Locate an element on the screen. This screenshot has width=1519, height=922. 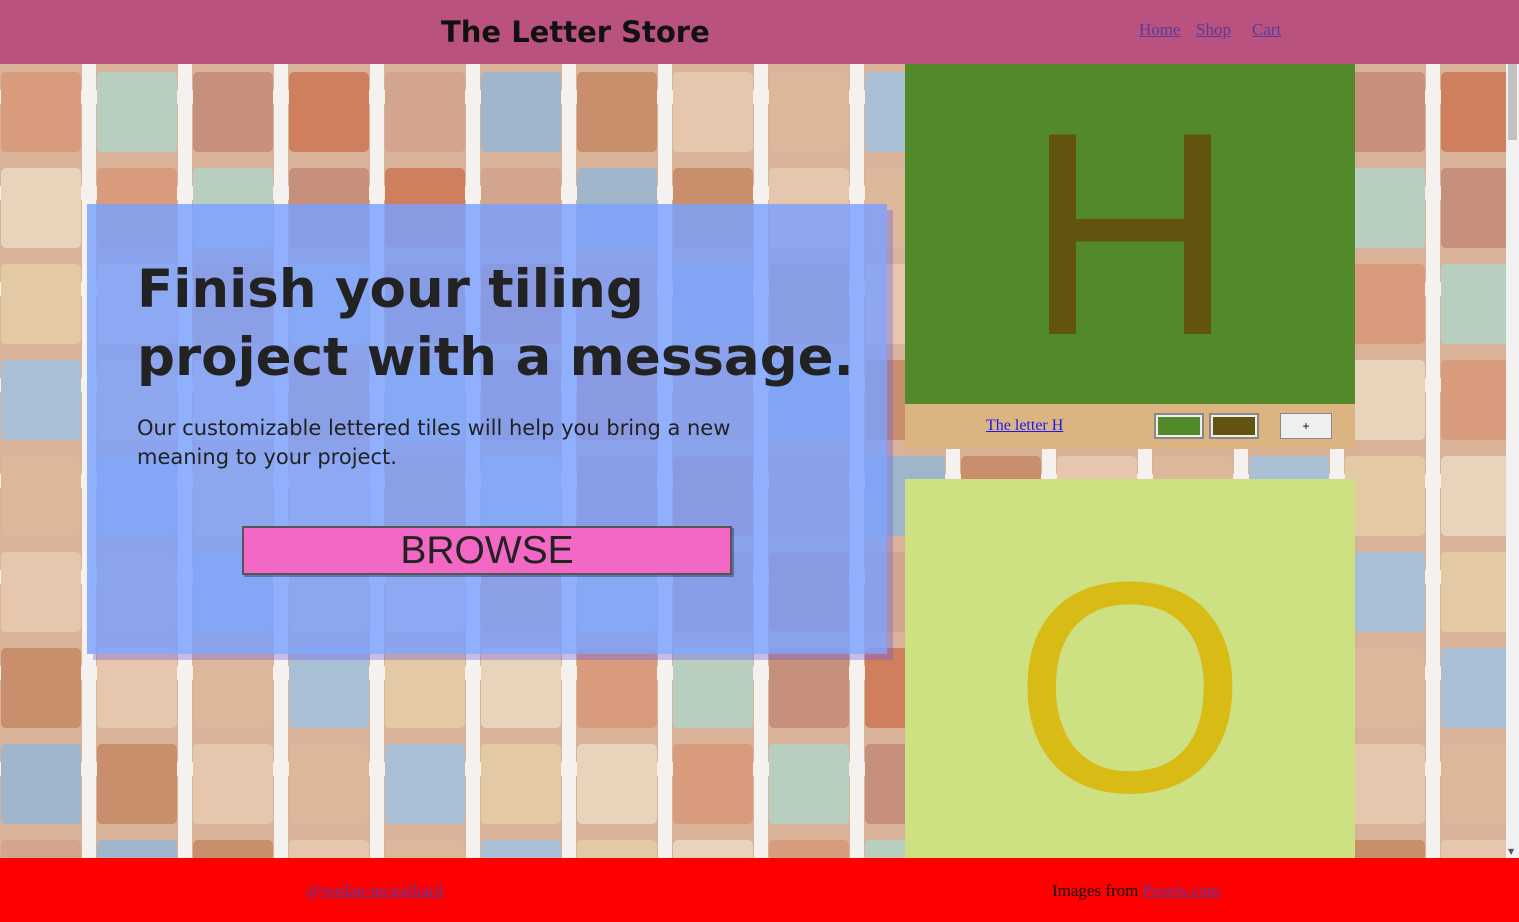
letter-tile-o: O is located at coordinates (1130, 668).